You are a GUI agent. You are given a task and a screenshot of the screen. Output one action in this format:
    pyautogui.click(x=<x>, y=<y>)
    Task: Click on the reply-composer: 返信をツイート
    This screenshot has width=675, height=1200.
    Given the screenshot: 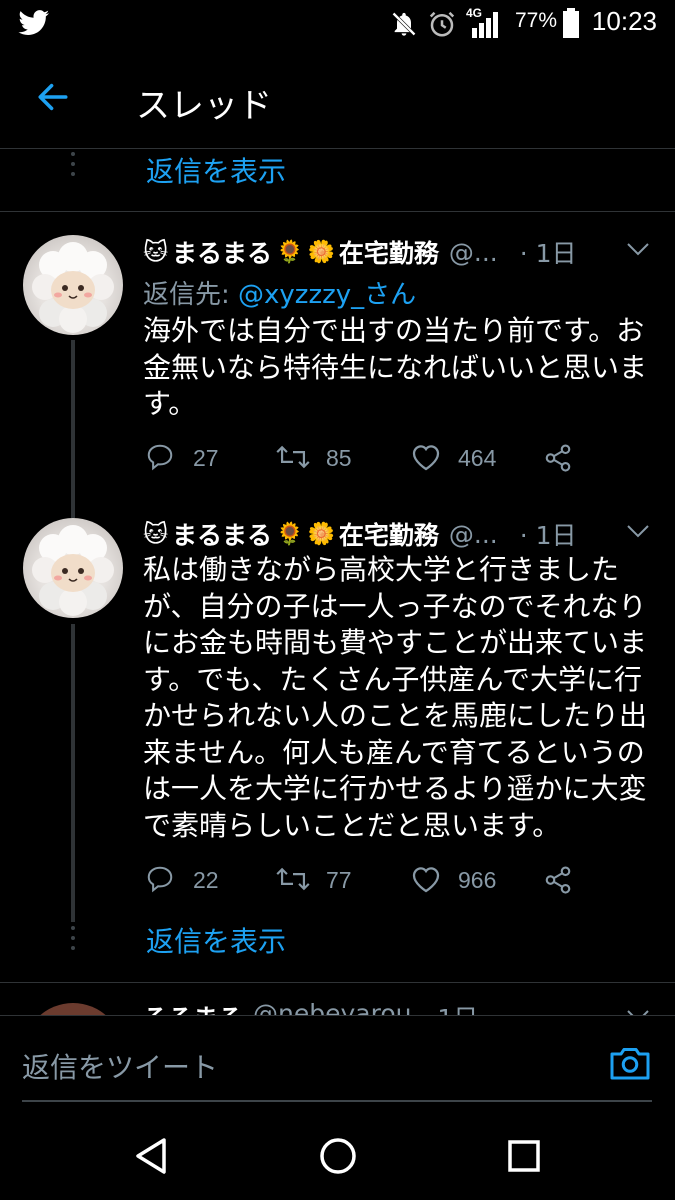 What is the action you would take?
    pyautogui.click(x=337, y=1065)
    